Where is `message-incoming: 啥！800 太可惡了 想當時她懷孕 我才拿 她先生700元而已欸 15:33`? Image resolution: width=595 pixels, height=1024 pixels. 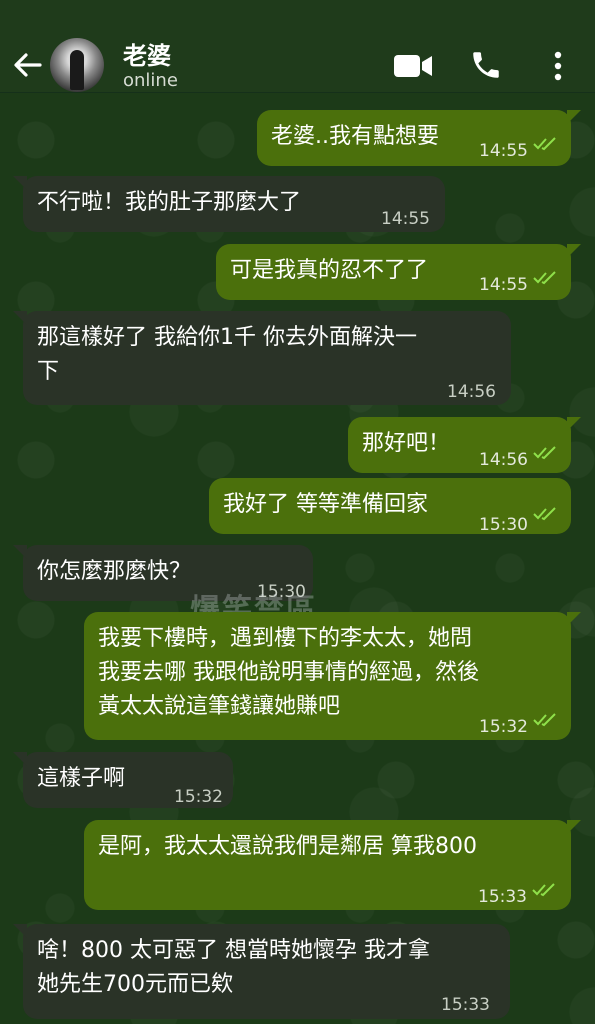 message-incoming: 啥！800 太可惡了 想當時她懷孕 我才拿 她先生700元而已欸 15:33 is located at coordinates (261, 971).